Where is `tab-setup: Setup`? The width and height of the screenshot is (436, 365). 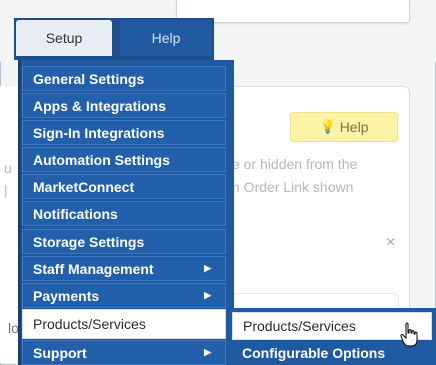 tab-setup: Setup is located at coordinates (64, 38).